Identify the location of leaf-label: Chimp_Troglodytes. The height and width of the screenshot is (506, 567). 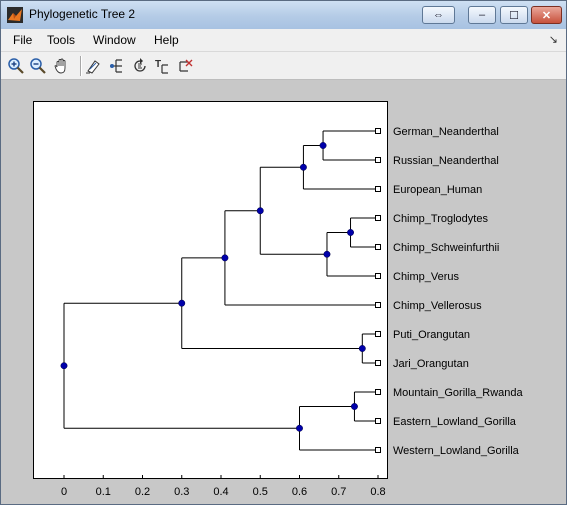
(440, 219).